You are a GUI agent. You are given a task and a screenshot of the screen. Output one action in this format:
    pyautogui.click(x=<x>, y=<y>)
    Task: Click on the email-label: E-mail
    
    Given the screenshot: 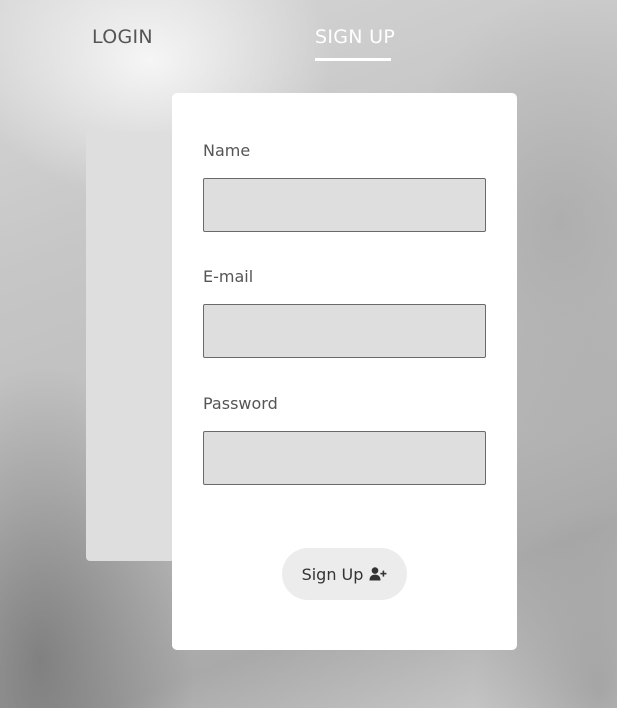 What is the action you would take?
    pyautogui.click(x=228, y=276)
    